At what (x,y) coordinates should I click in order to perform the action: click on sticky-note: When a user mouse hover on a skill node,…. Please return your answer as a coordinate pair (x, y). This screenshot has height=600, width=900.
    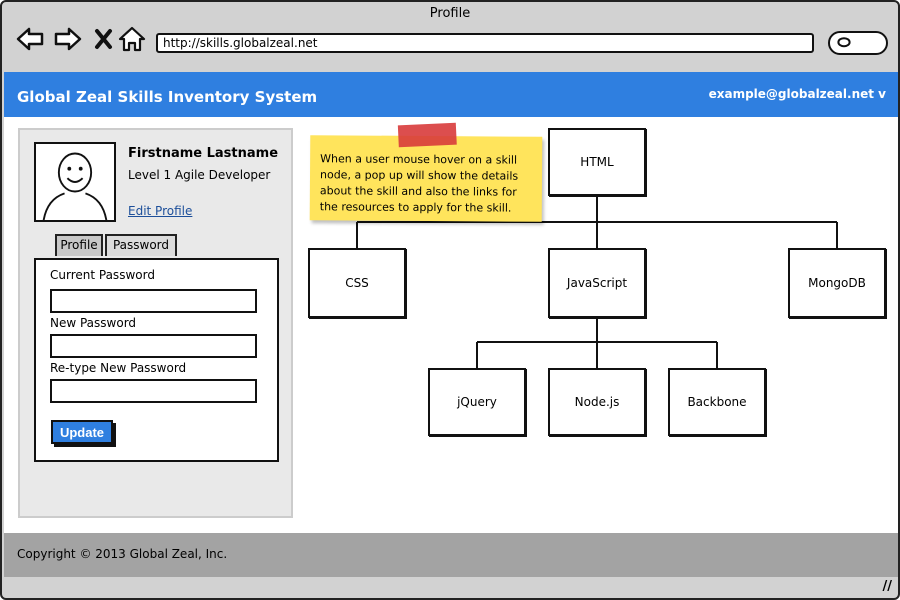
    Looking at the image, I should click on (426, 172).